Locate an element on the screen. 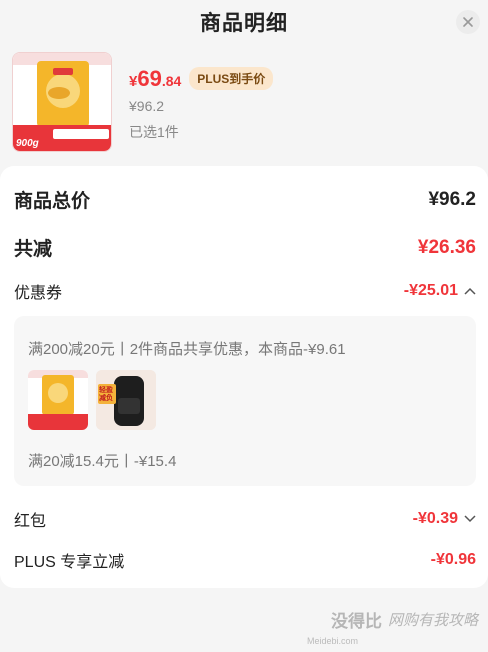 The height and width of the screenshot is (652, 488). plus-discount-label: PLUS 专享立减 is located at coordinates (69, 562).